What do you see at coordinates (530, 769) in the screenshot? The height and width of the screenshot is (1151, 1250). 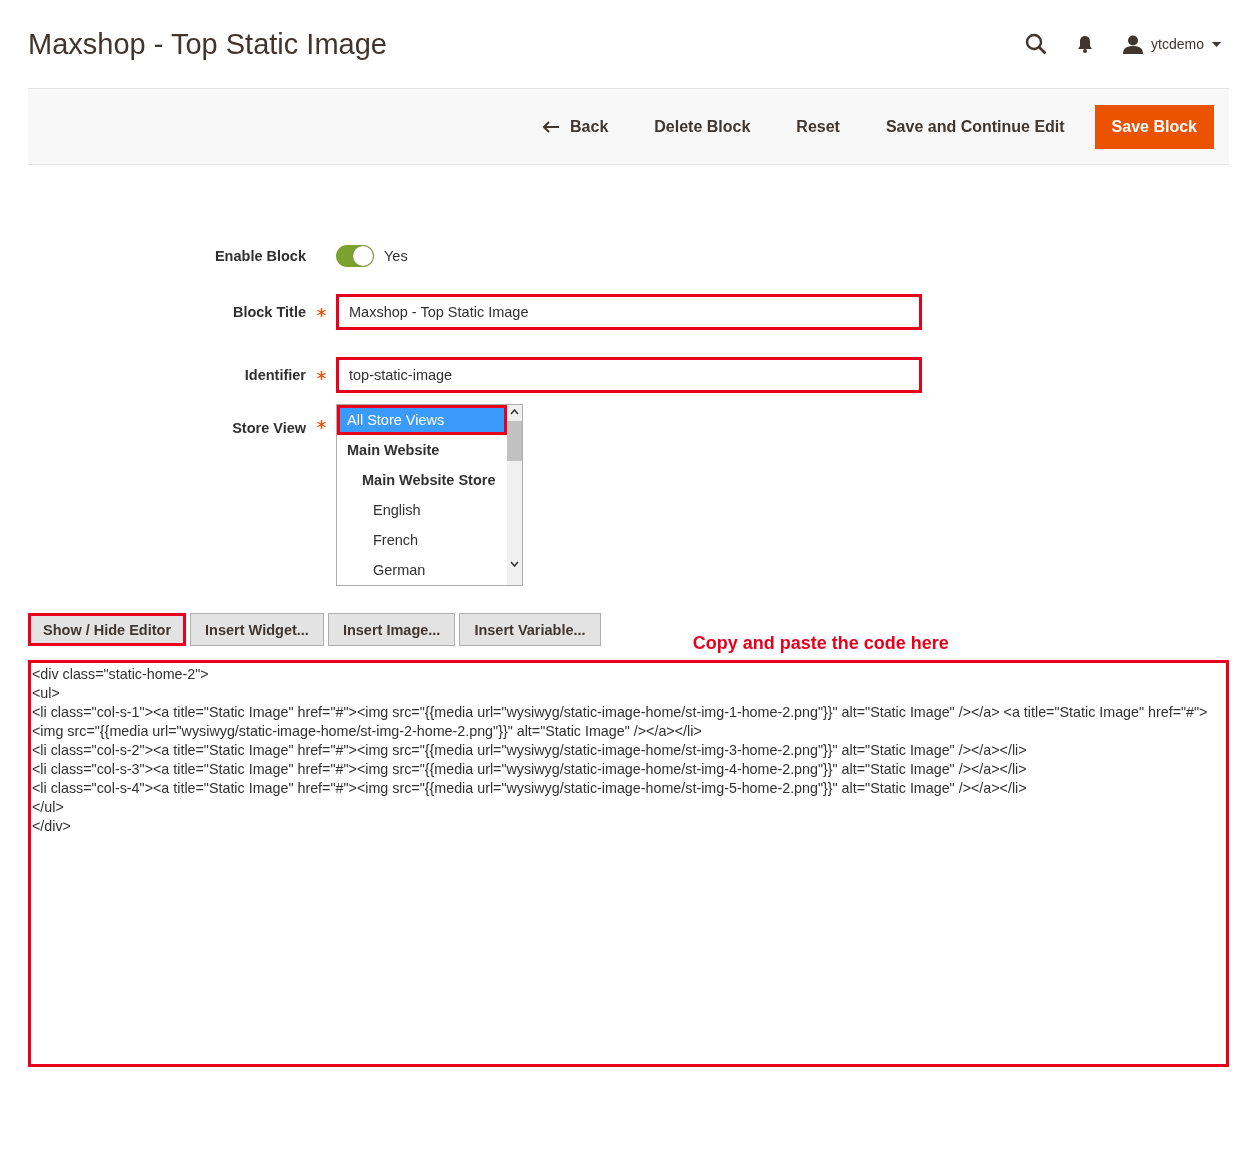 I see `code-line: <li class="col-s-3"><a title="Static Image" href="#"><img src="{{media url="wysiwyg/static-image-home/st-img-4-home-2.png"}}" alt="Static Image" /></a></li>` at bounding box center [530, 769].